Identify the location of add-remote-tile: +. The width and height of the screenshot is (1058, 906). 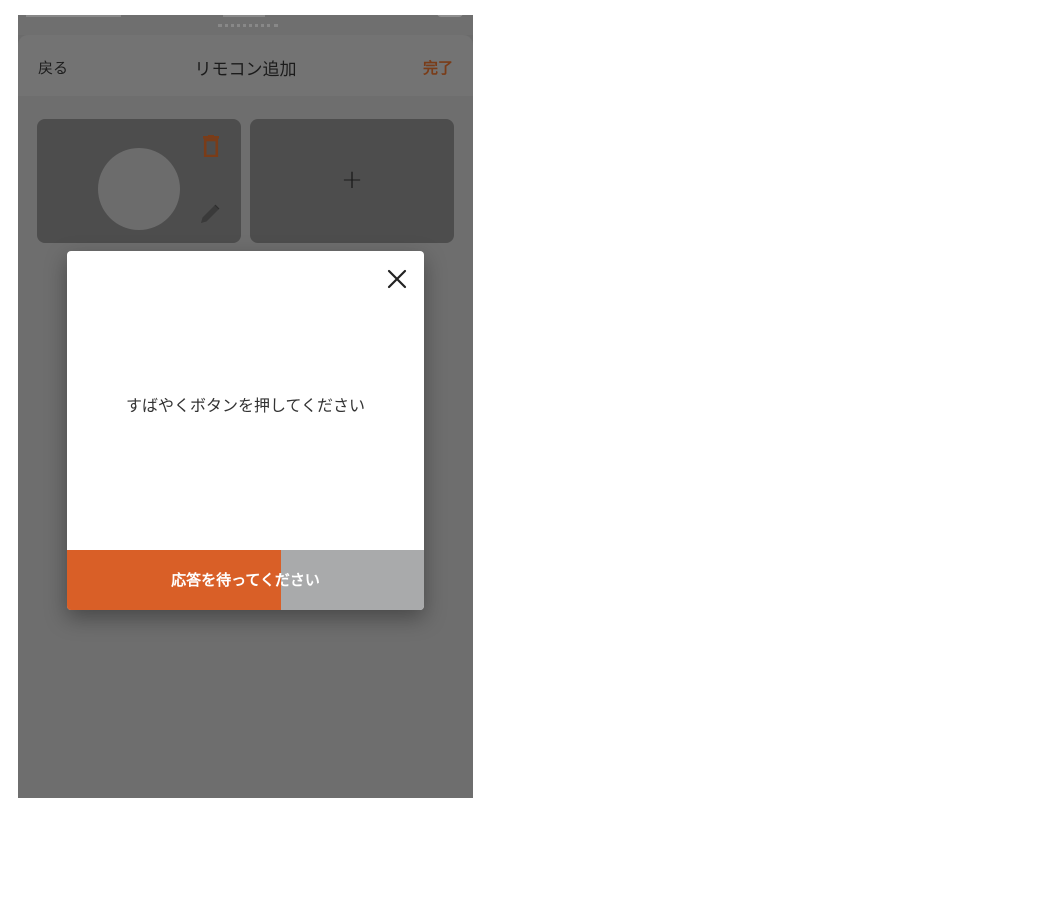
(352, 181).